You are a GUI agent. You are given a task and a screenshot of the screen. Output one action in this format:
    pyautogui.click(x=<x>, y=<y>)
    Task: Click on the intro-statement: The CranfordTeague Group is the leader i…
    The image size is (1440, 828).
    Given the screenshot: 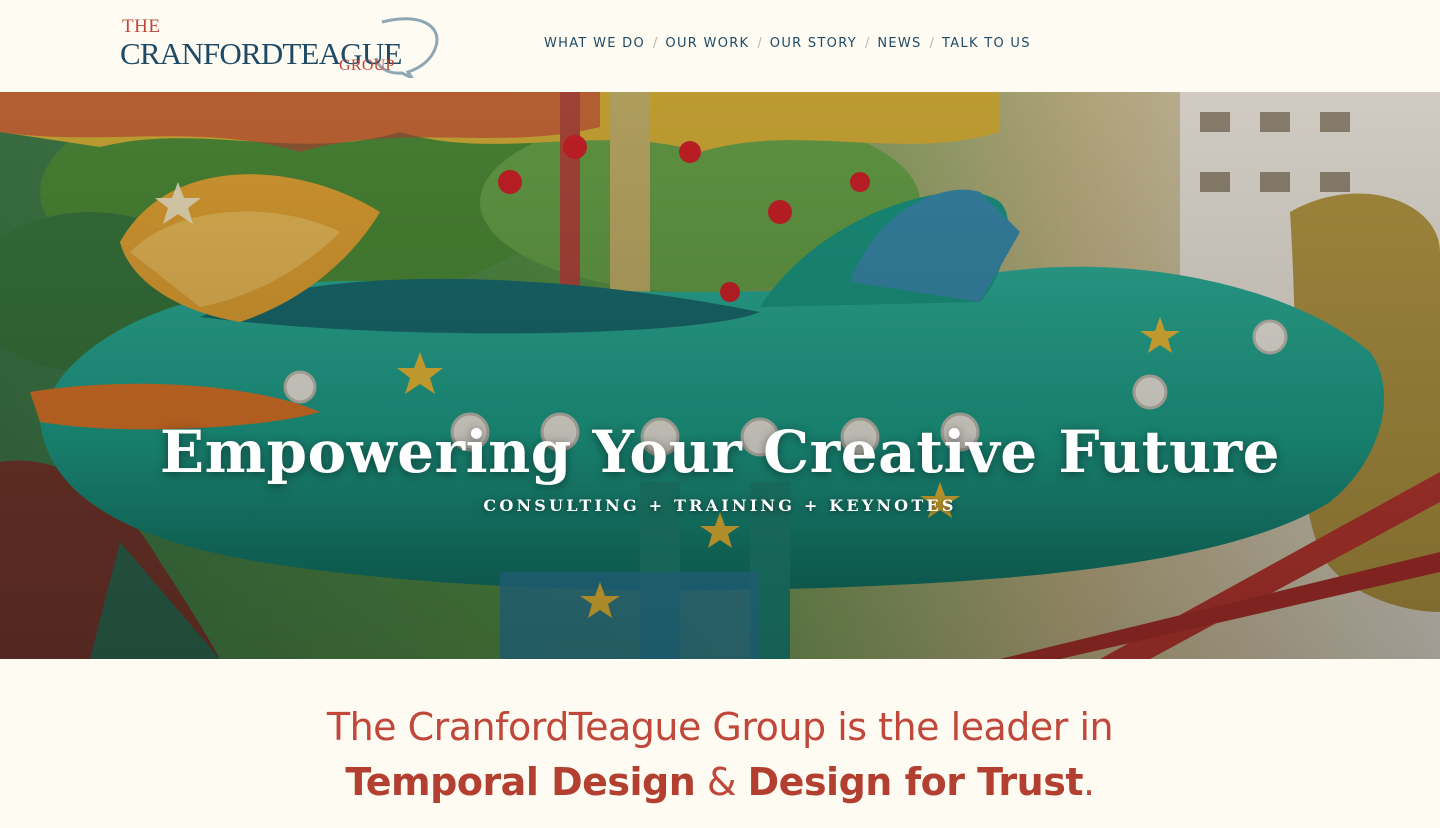 What is the action you would take?
    pyautogui.click(x=720, y=727)
    